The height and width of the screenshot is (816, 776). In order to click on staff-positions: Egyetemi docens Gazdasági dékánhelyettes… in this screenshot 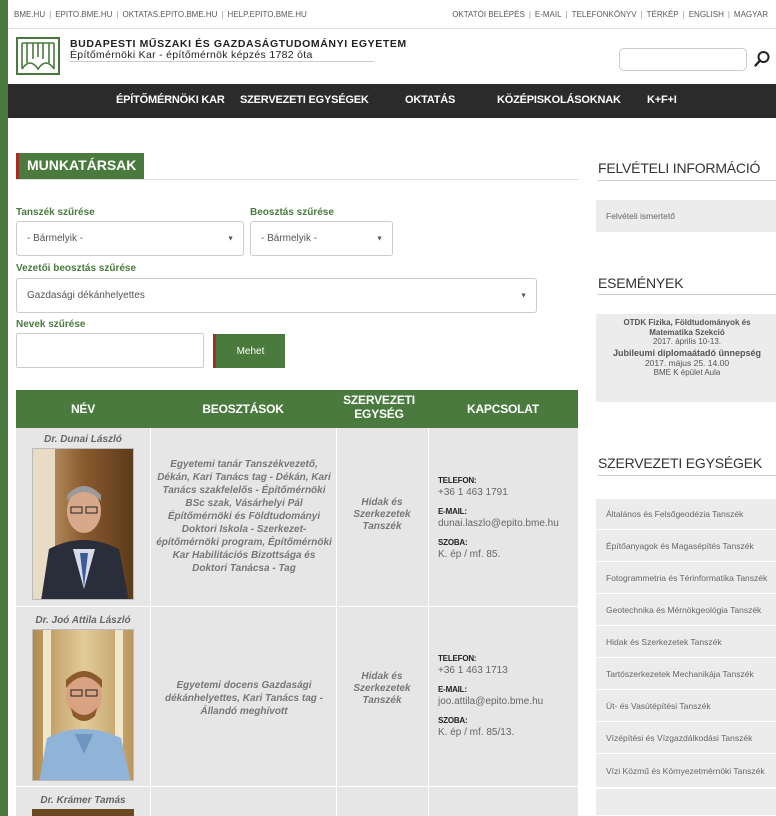, I will do `click(244, 698)`.